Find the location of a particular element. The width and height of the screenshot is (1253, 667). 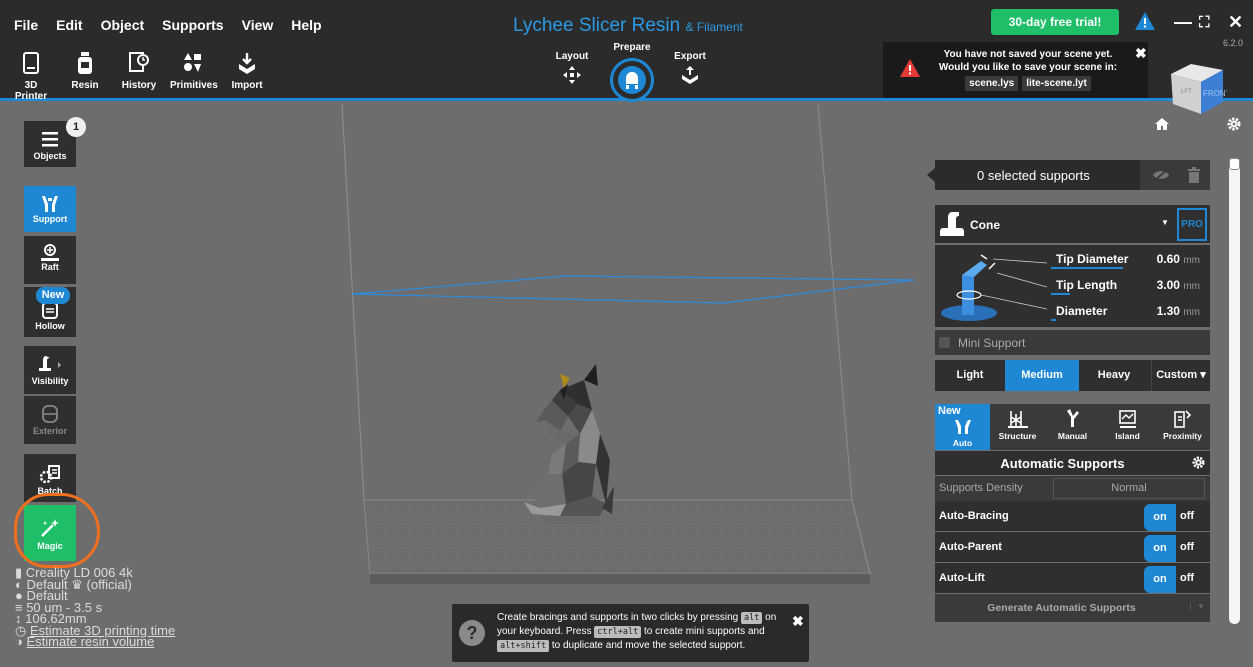

auto-lift-on: on is located at coordinates (1160, 579).